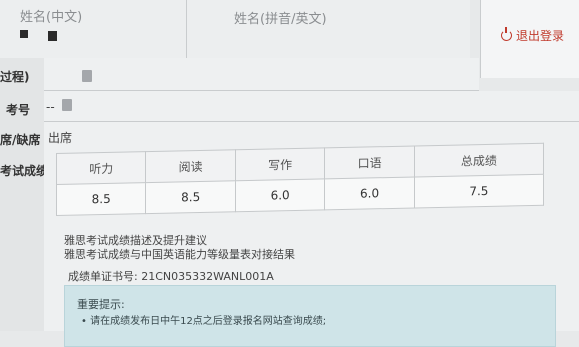  I want to click on candidate-number-label: 考号, so click(18, 110).